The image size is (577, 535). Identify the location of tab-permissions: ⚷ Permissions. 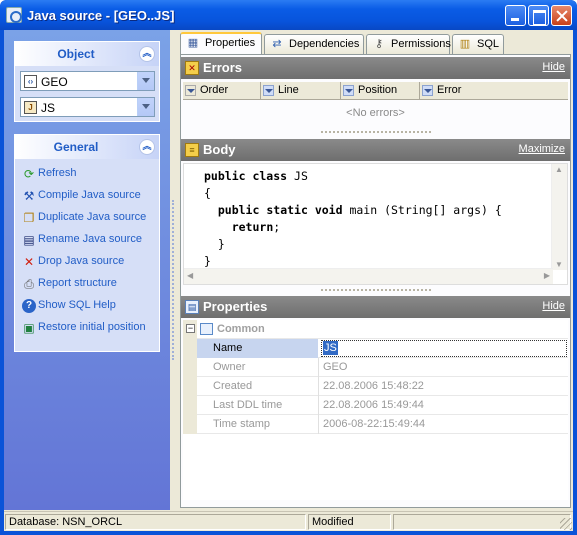
(408, 44).